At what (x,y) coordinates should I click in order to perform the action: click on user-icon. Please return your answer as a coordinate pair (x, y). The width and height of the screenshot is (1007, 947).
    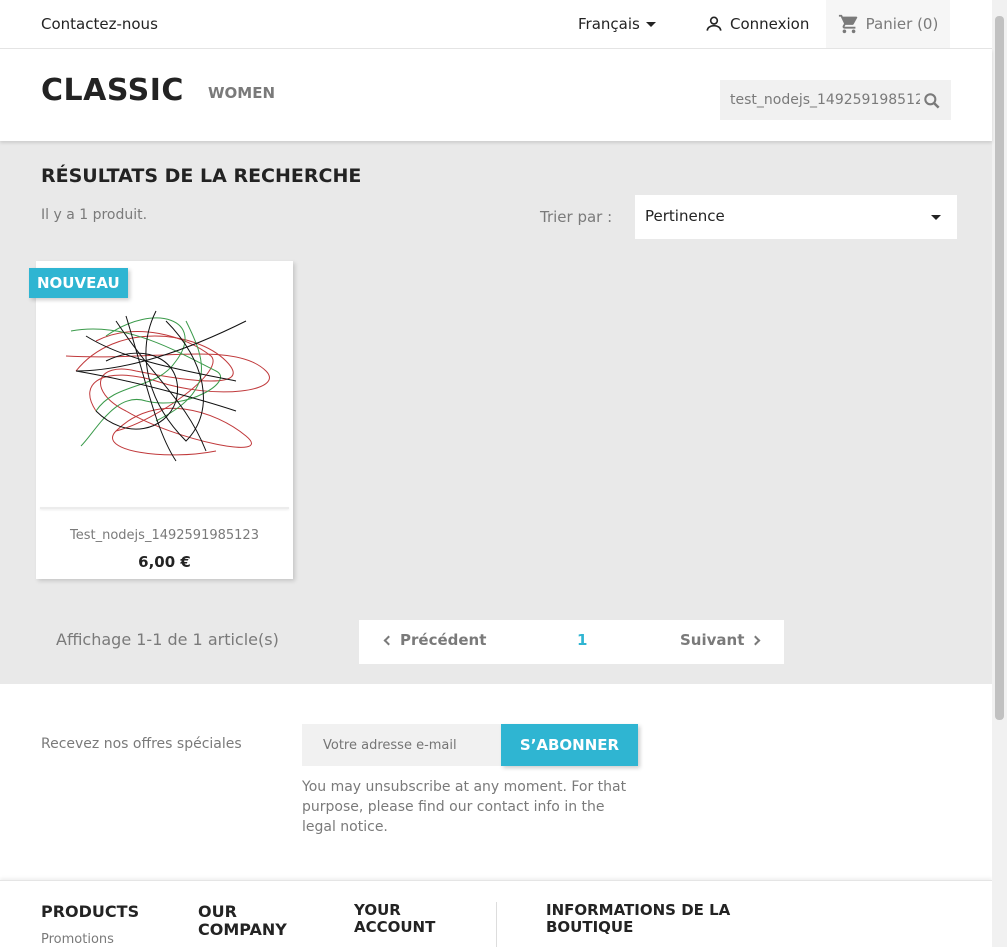
    Looking at the image, I should click on (714, 23).